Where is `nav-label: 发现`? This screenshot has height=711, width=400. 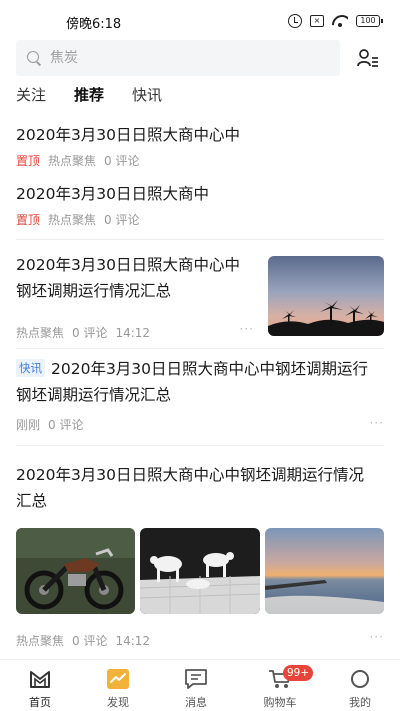 nav-label: 发现 is located at coordinates (118, 702).